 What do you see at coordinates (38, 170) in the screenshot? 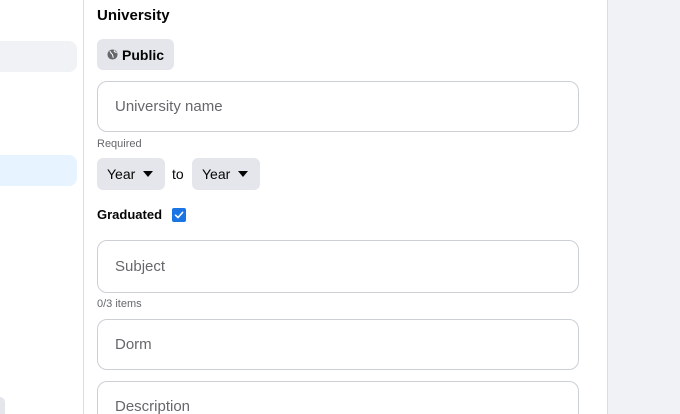
I see `sidebar-item-active` at bounding box center [38, 170].